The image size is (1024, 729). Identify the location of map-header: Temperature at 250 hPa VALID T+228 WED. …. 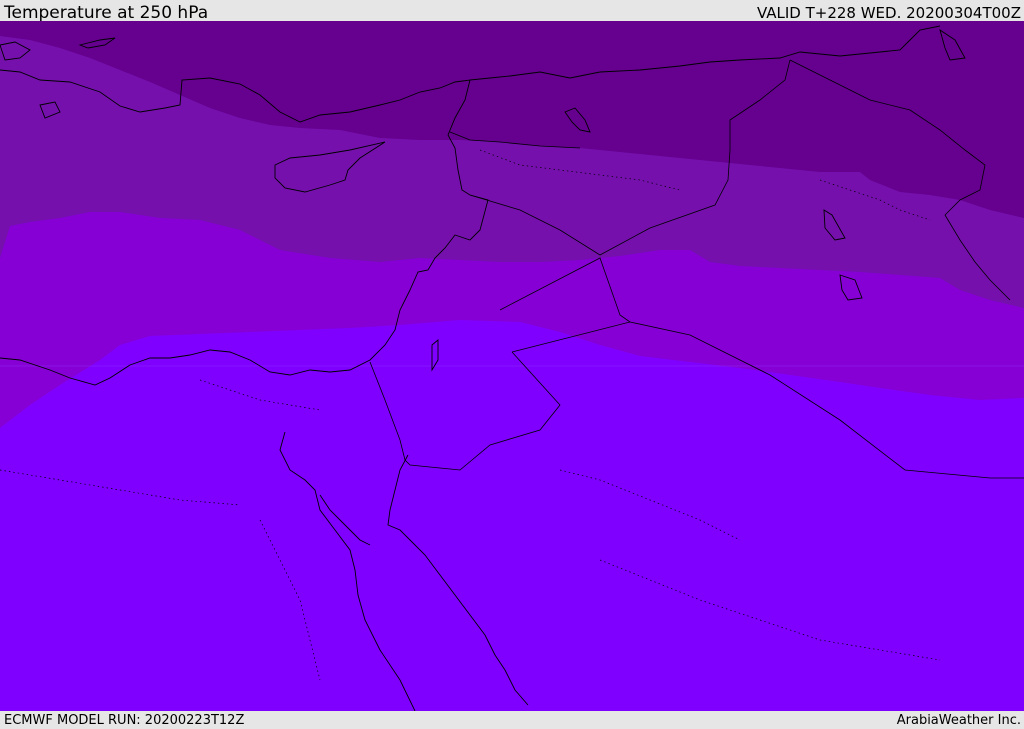
(512, 11).